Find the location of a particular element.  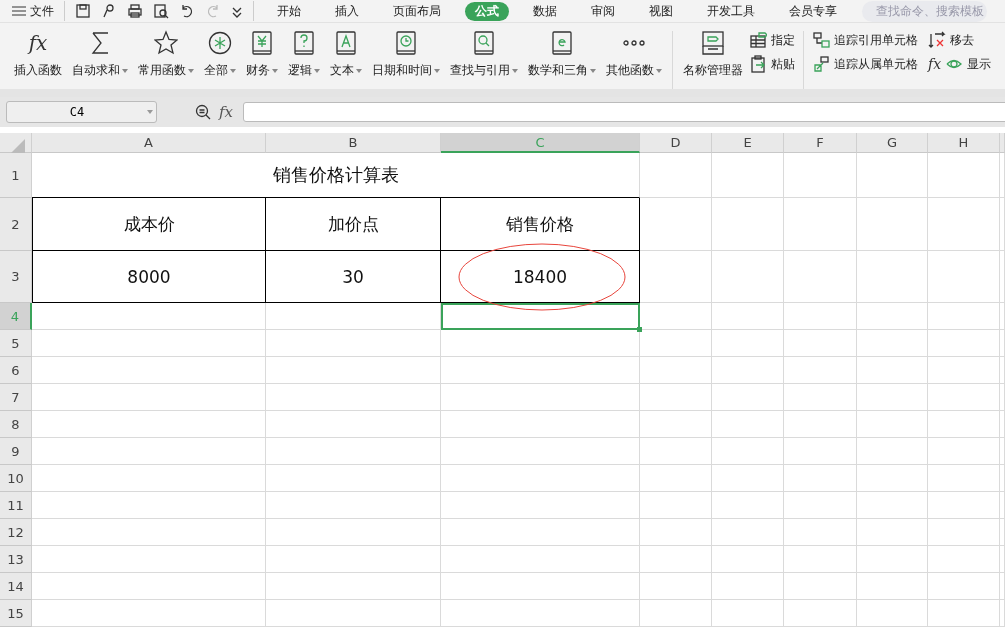

column-header: B is located at coordinates (353, 143).